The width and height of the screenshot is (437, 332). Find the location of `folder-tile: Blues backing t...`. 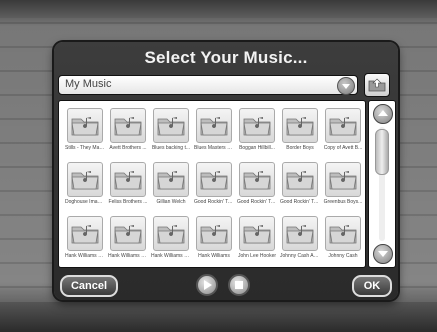

folder-tile: Blues backing t... is located at coordinates (171, 132).